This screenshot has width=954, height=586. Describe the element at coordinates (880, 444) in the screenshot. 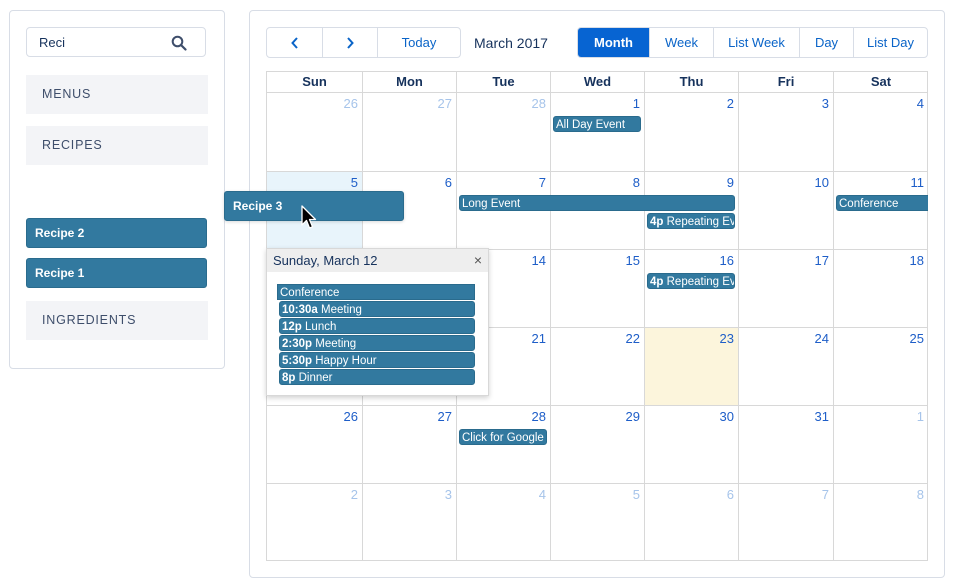

I see `day-cell: 1` at that location.